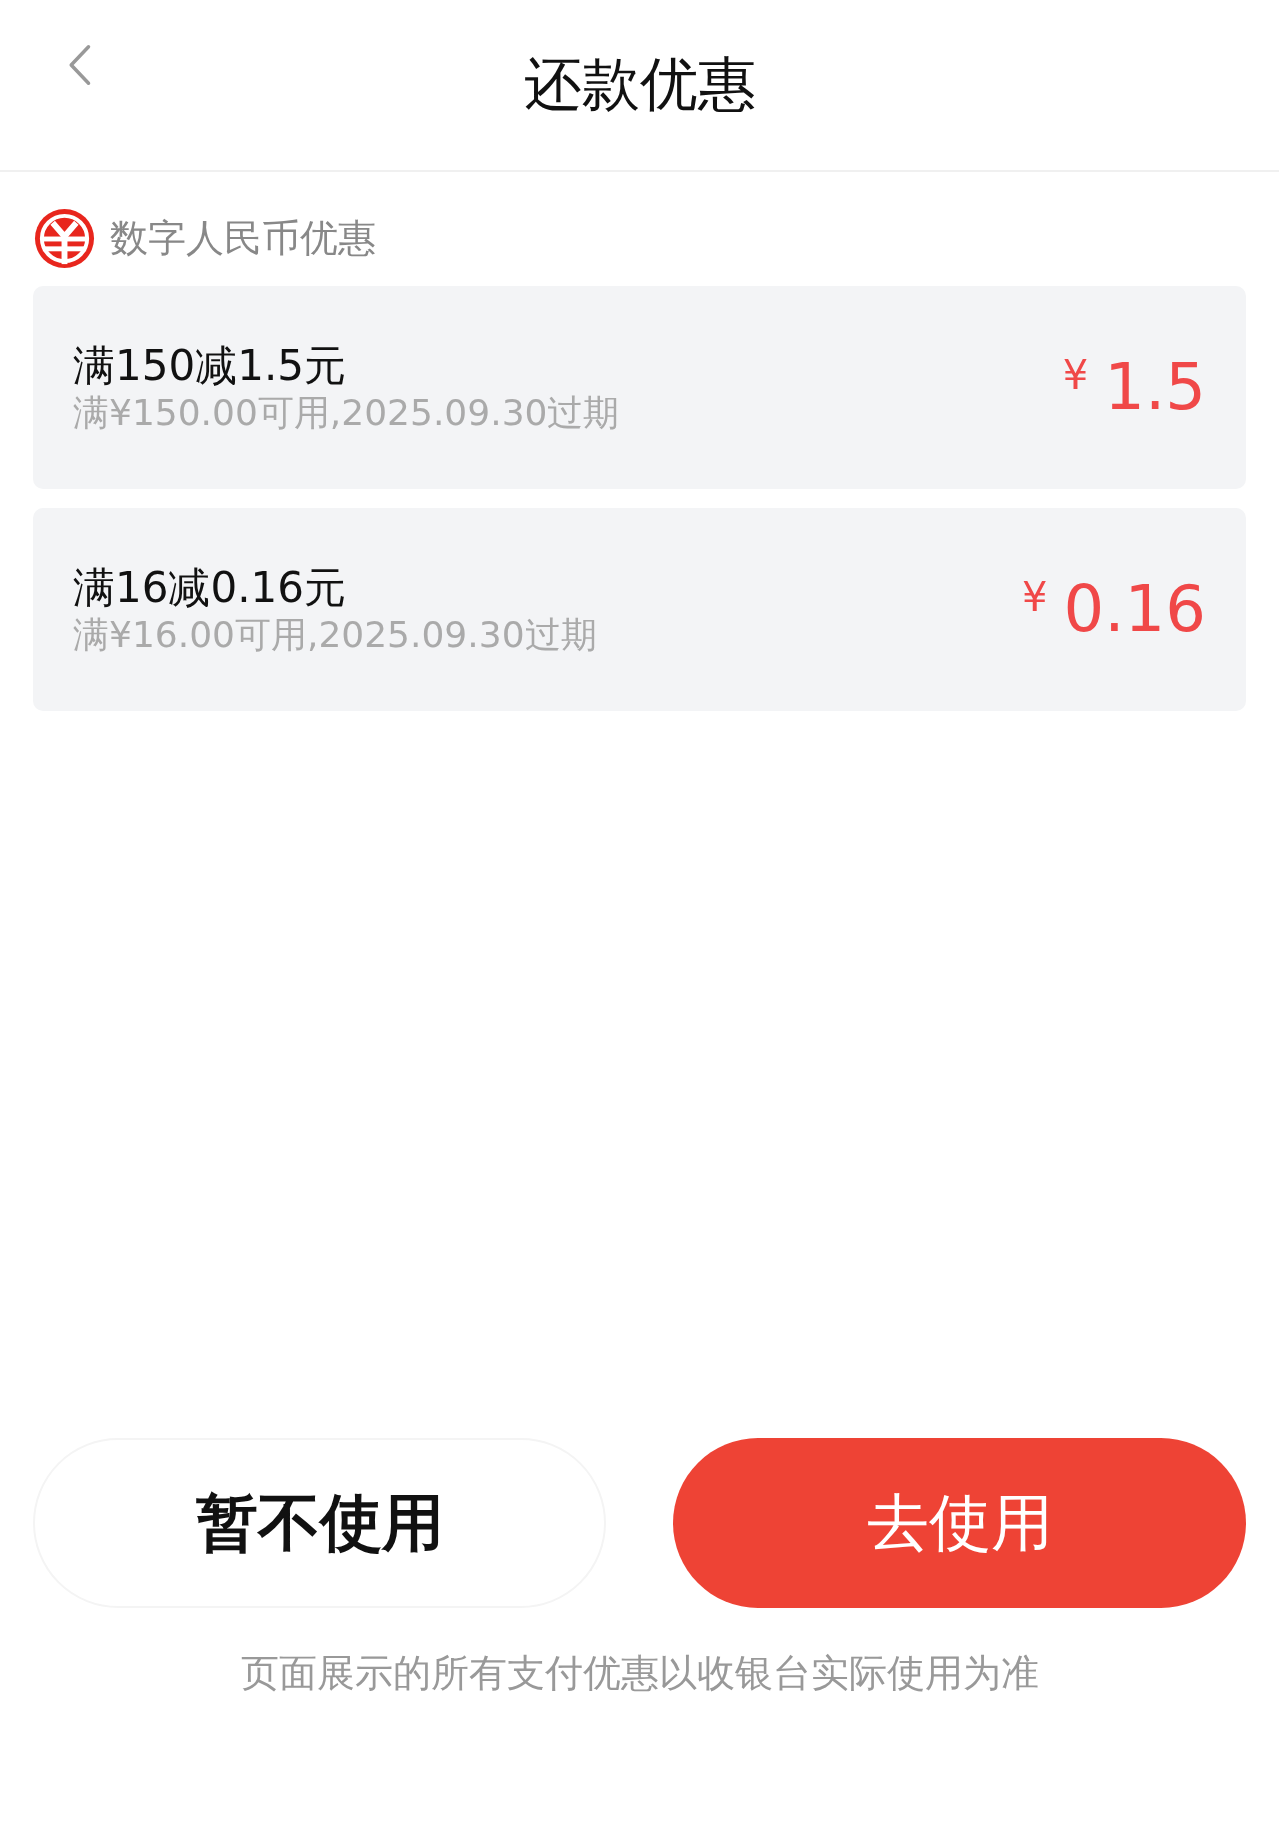 This screenshot has height=1839, width=1279. Describe the element at coordinates (639, 609) in the screenshot. I see `coupon-card: 满16减0.16元 满¥16.00可用,2025.09.30过期 ¥ 0.16` at that location.